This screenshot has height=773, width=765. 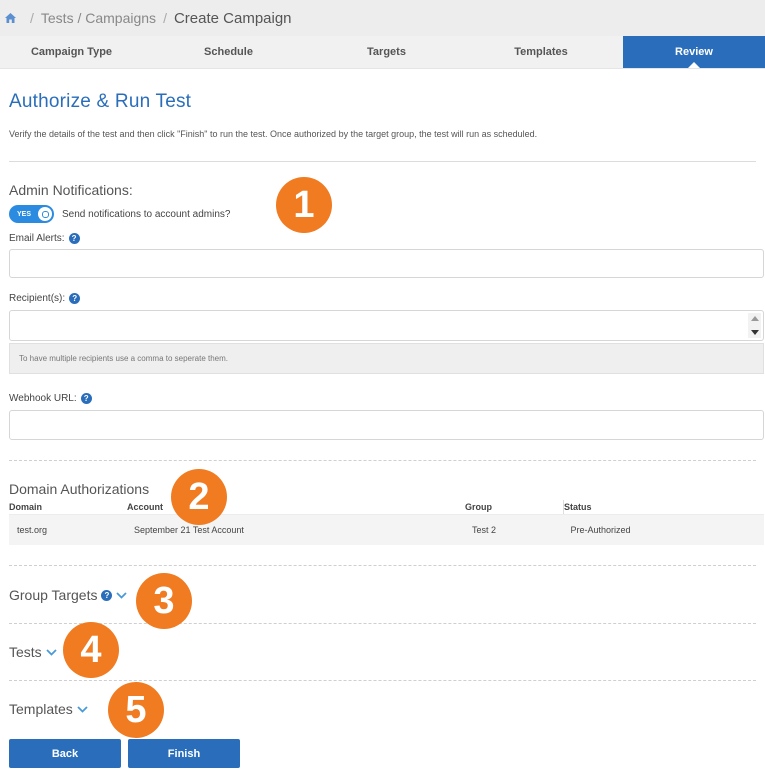 I want to click on breadcrumb: / Tests / Campaigns / Create Campaign, so click(x=382, y=18).